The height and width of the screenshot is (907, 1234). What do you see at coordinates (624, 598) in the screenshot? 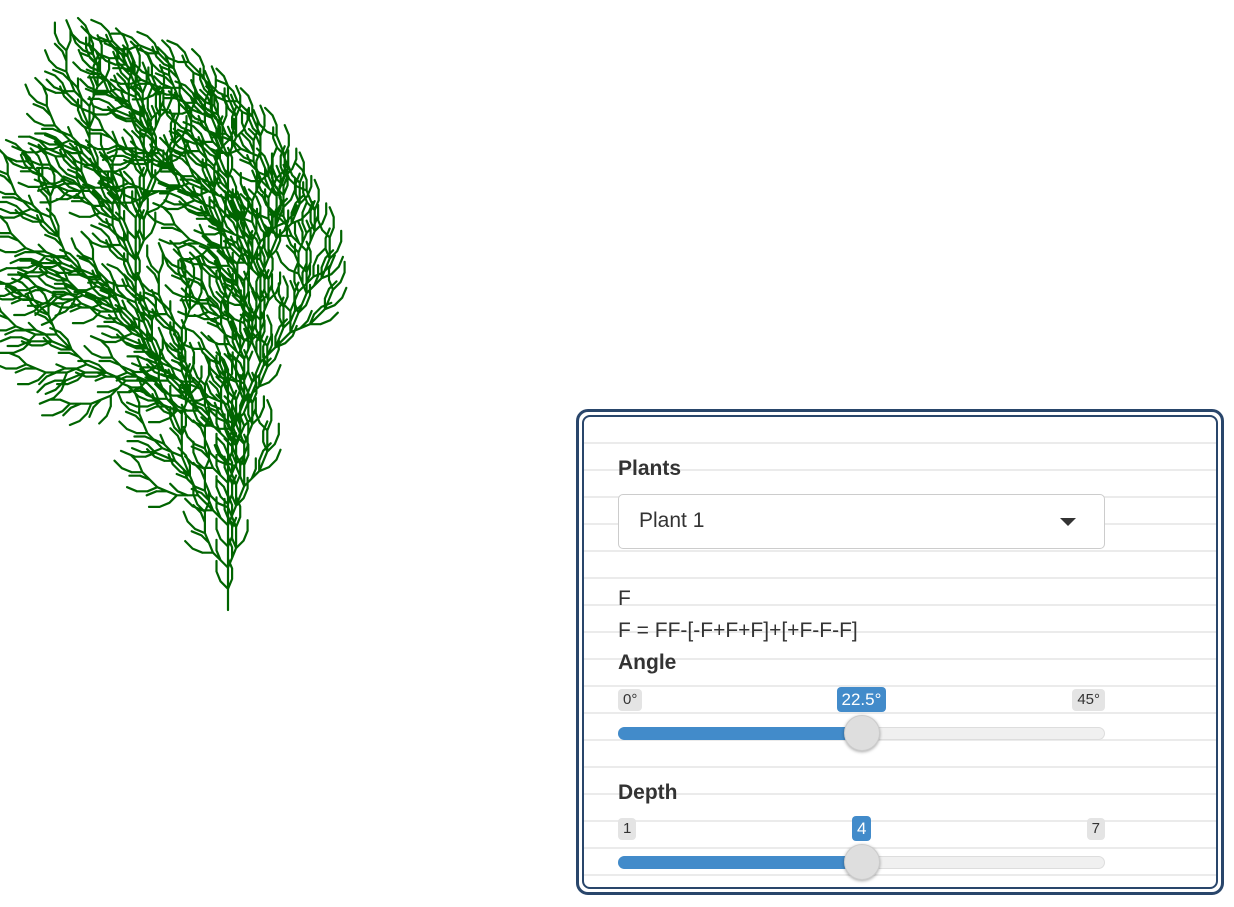
I see `axiom-text: F` at bounding box center [624, 598].